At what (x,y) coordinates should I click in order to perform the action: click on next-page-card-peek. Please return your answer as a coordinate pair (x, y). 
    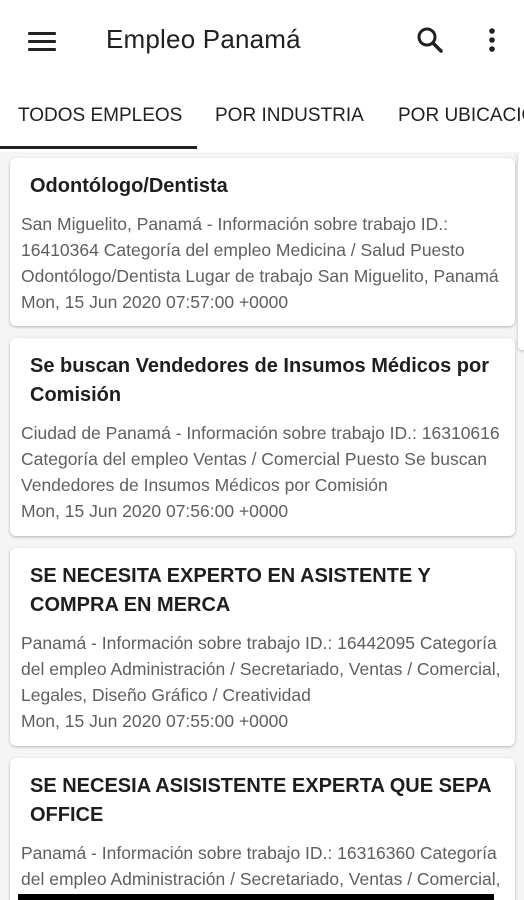
    Looking at the image, I should click on (521, 251).